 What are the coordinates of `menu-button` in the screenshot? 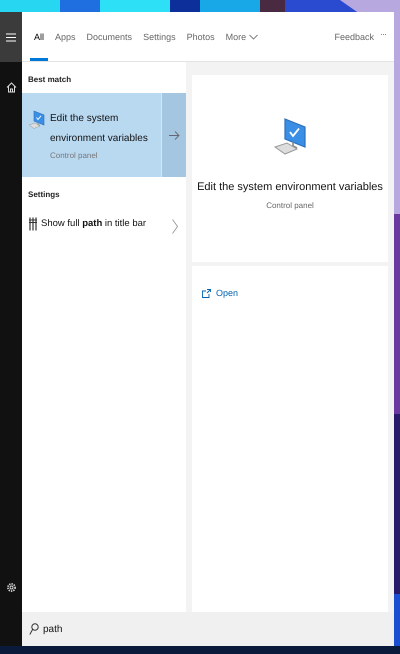 It's located at (11, 37).